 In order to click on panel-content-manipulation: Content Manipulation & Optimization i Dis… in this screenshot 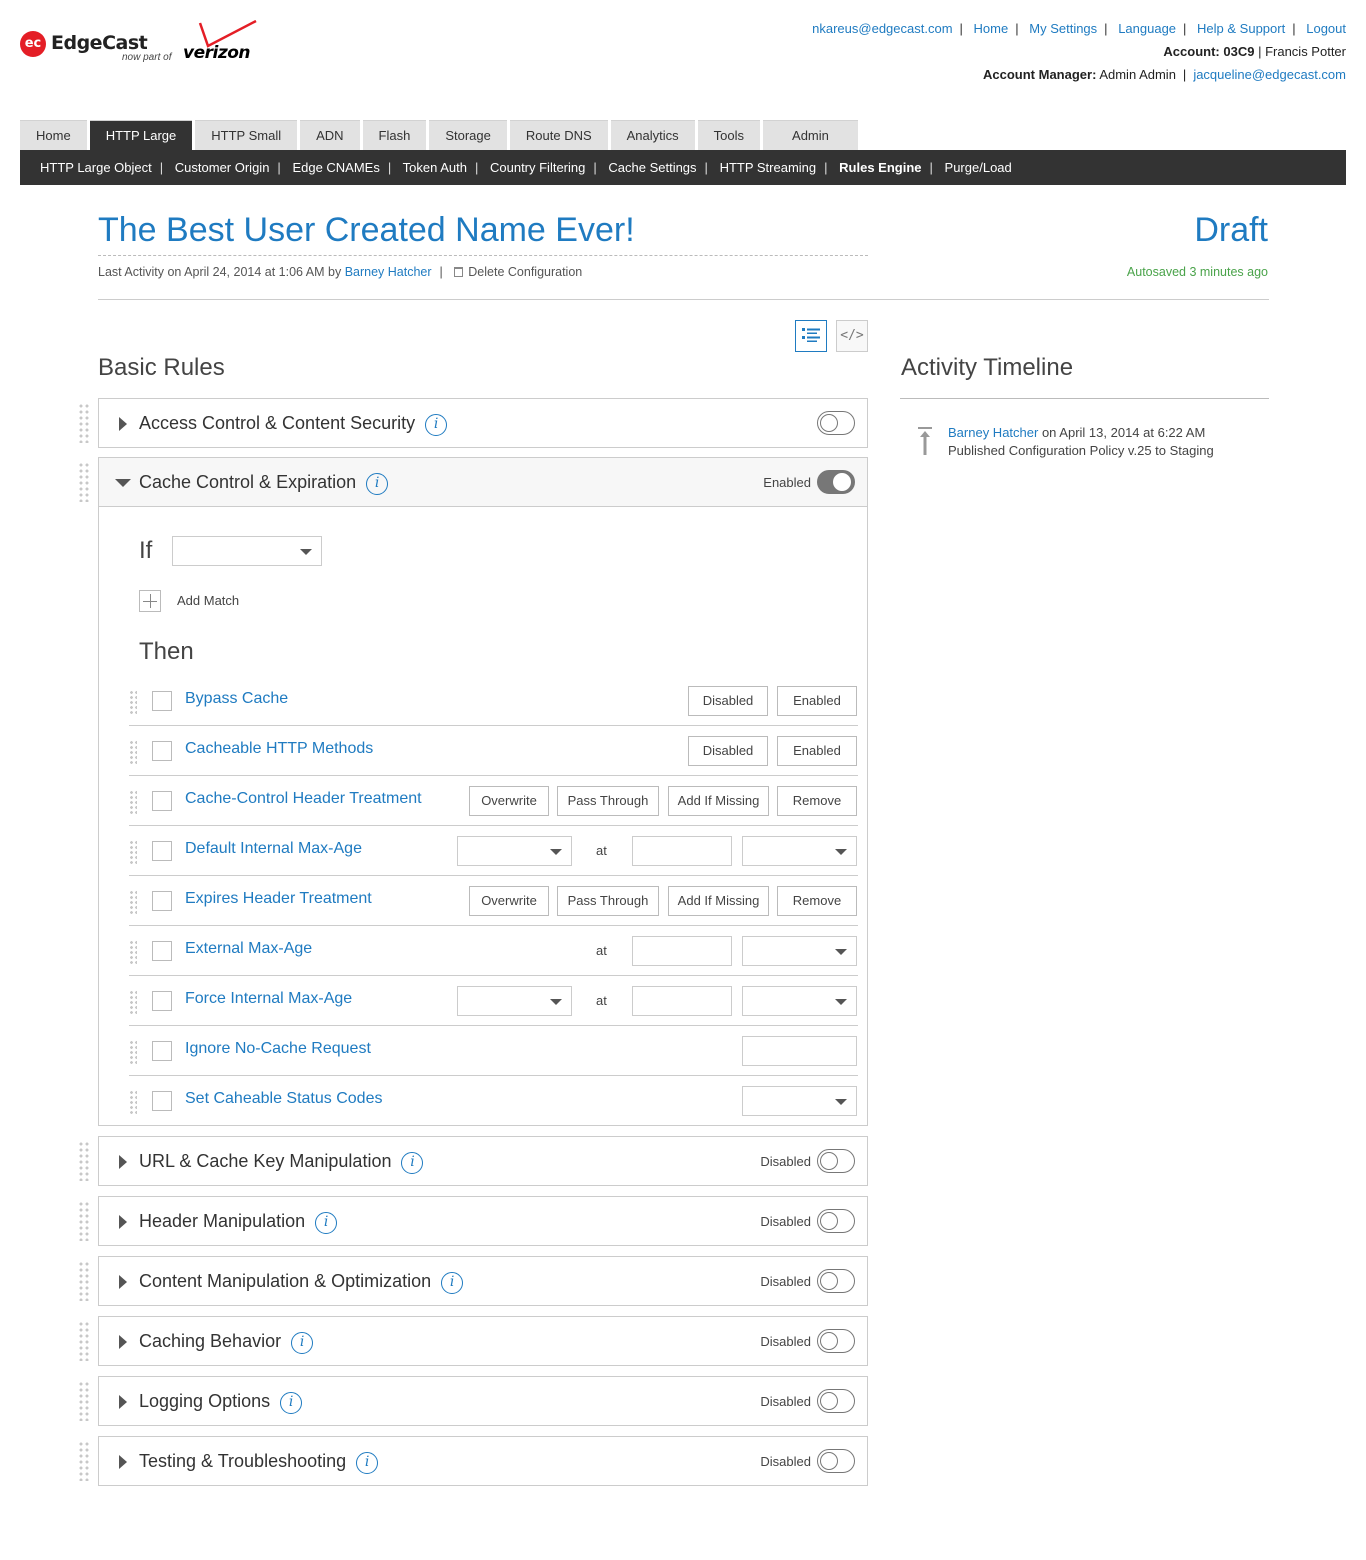, I will do `click(483, 1281)`.